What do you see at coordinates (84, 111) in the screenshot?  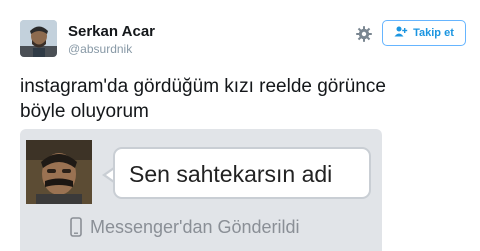 I see `tweet-text-line: böyle oluyorum` at bounding box center [84, 111].